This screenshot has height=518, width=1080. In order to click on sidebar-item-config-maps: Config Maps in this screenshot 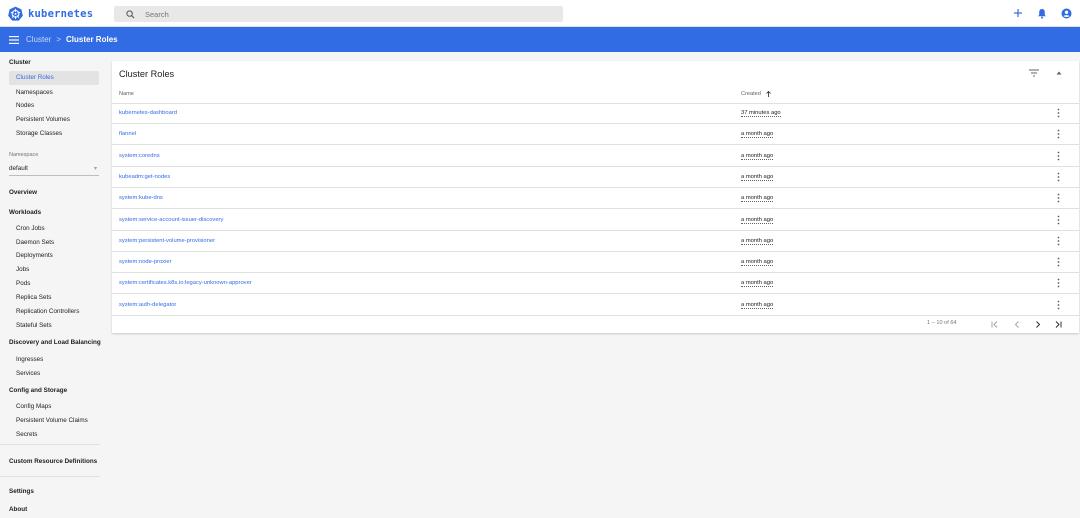, I will do `click(33, 406)`.